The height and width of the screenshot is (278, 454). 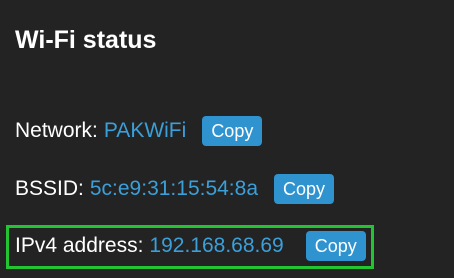 What do you see at coordinates (304, 189) in the screenshot?
I see `copy-bssid-button: Copy` at bounding box center [304, 189].